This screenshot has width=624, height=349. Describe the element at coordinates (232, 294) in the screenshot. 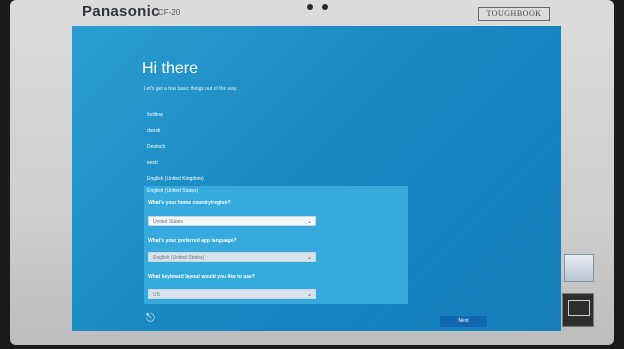

I see `keyboard-select: US ⌄` at that location.